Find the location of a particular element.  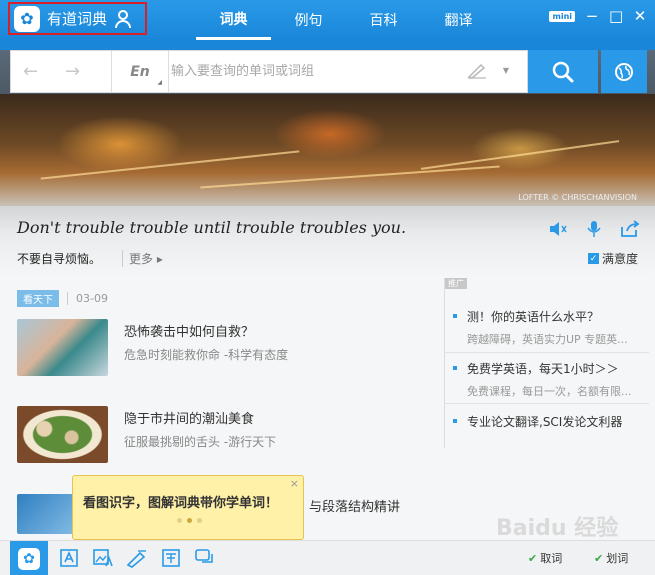

banner-credit: LOFTER © CHRISCHANVISION is located at coordinates (577, 197).